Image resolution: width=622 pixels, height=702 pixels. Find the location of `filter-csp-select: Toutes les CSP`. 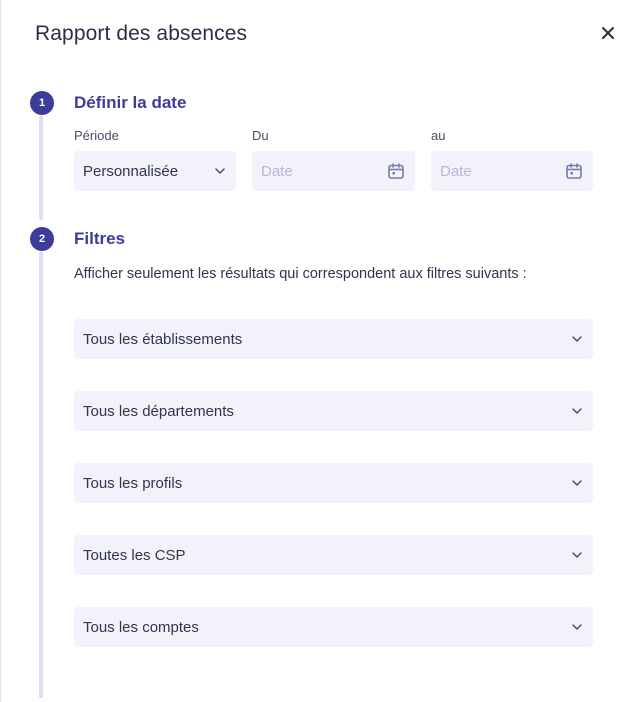

filter-csp-select: Toutes les CSP is located at coordinates (333, 555).